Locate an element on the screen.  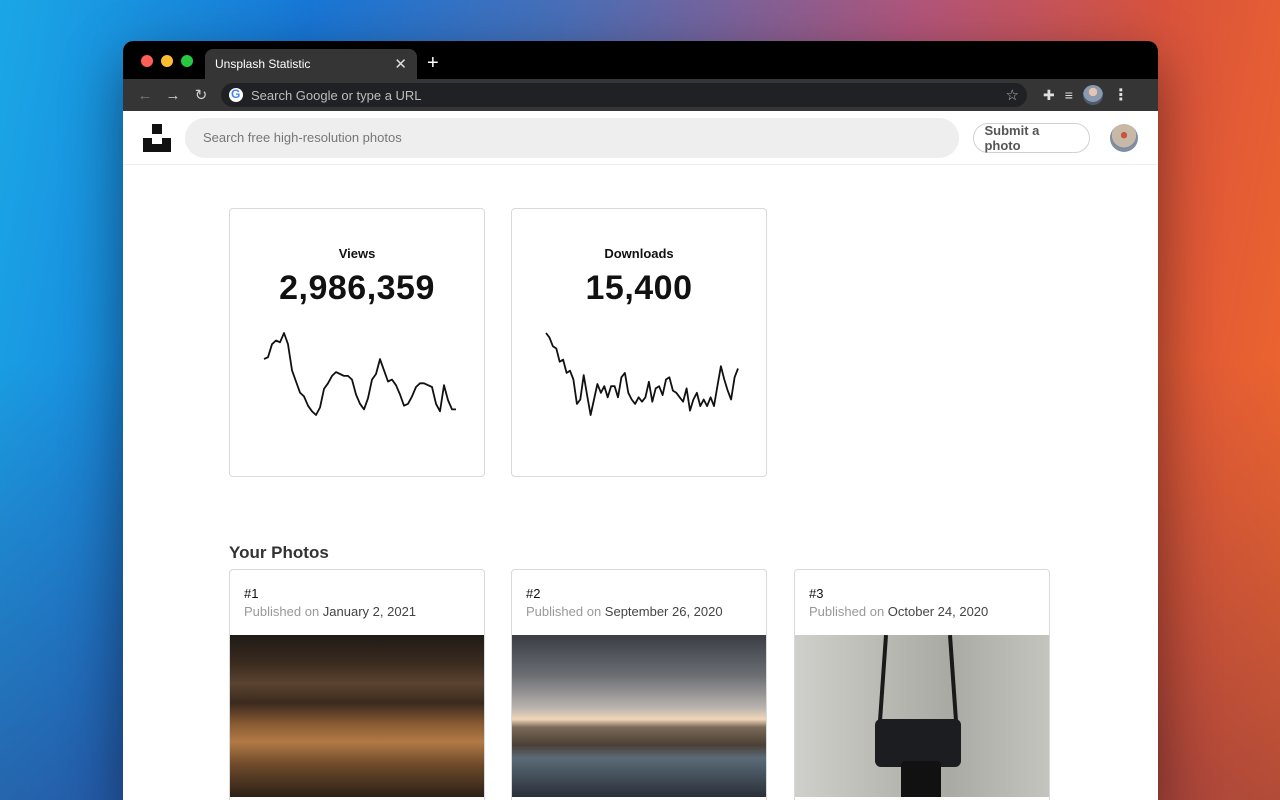
window-controls is located at coordinates (167, 61).